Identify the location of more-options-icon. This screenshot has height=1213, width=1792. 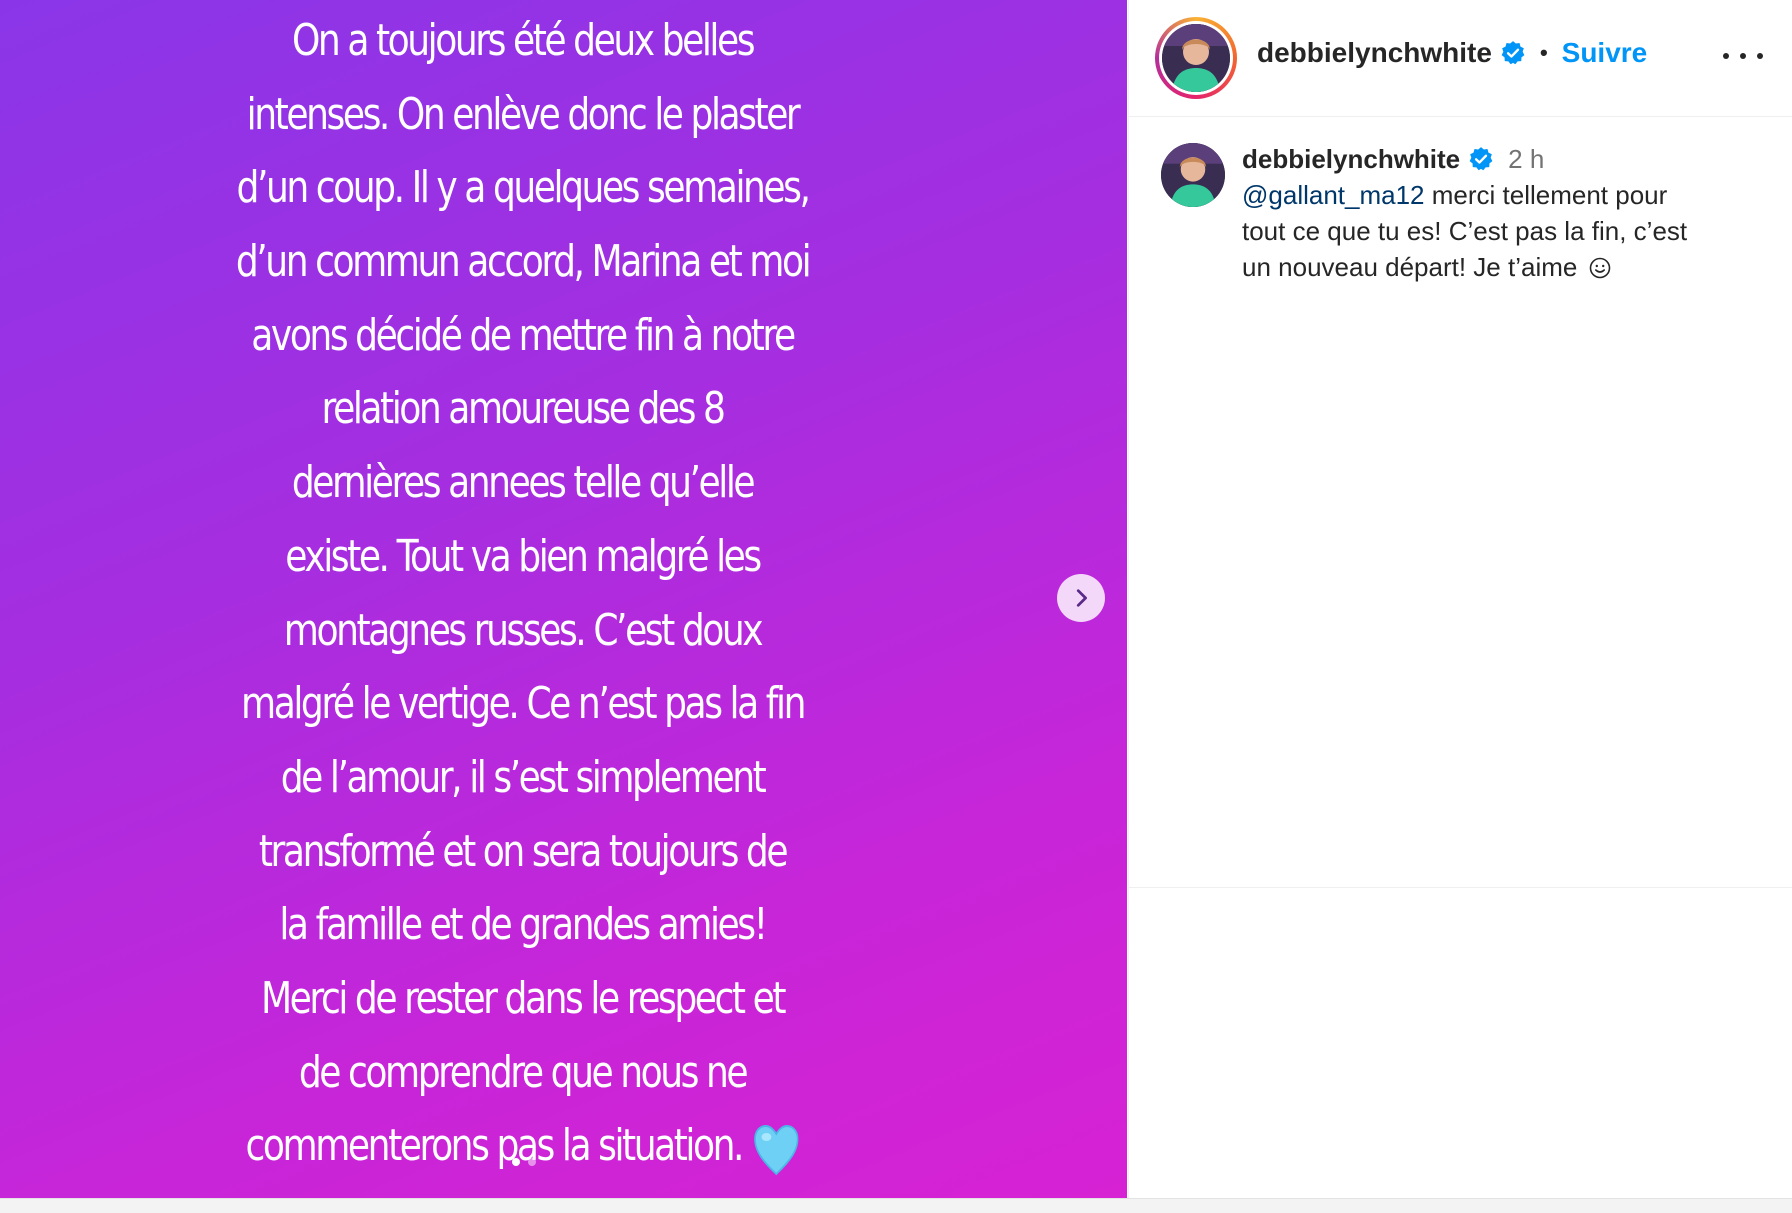
(1743, 56).